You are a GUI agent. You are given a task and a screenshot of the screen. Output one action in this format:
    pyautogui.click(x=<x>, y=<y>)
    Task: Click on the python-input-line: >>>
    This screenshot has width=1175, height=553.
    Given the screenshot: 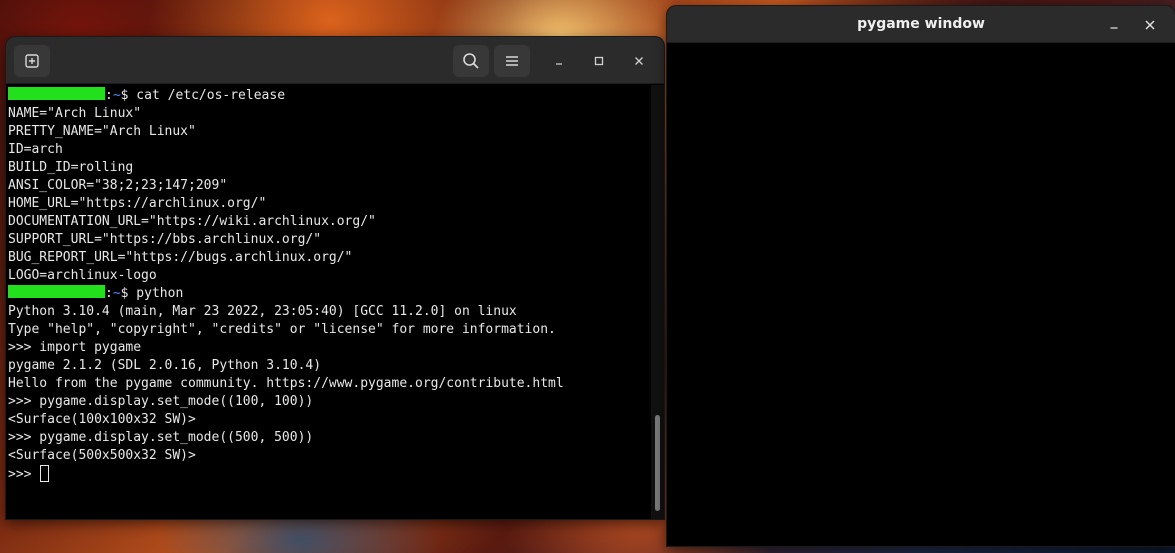 What is the action you would take?
    pyautogui.click(x=329, y=474)
    